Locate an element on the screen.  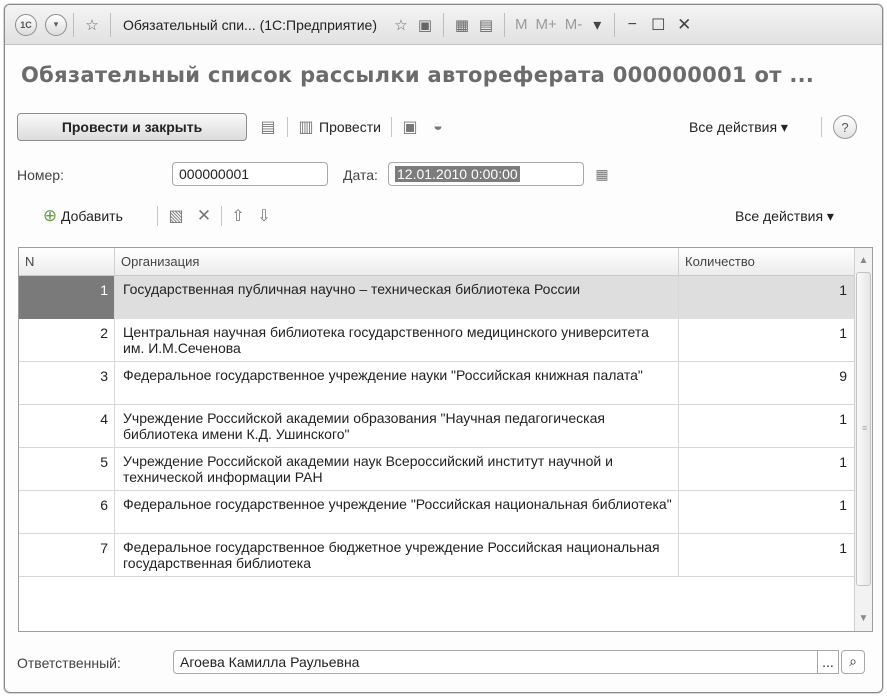
column-header-quantity: Количество is located at coordinates (767, 262).